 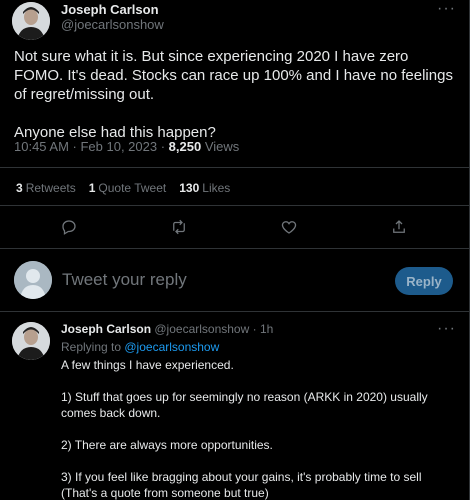 I want to click on reply-author-name: Joseph Carlson, so click(x=106, y=329).